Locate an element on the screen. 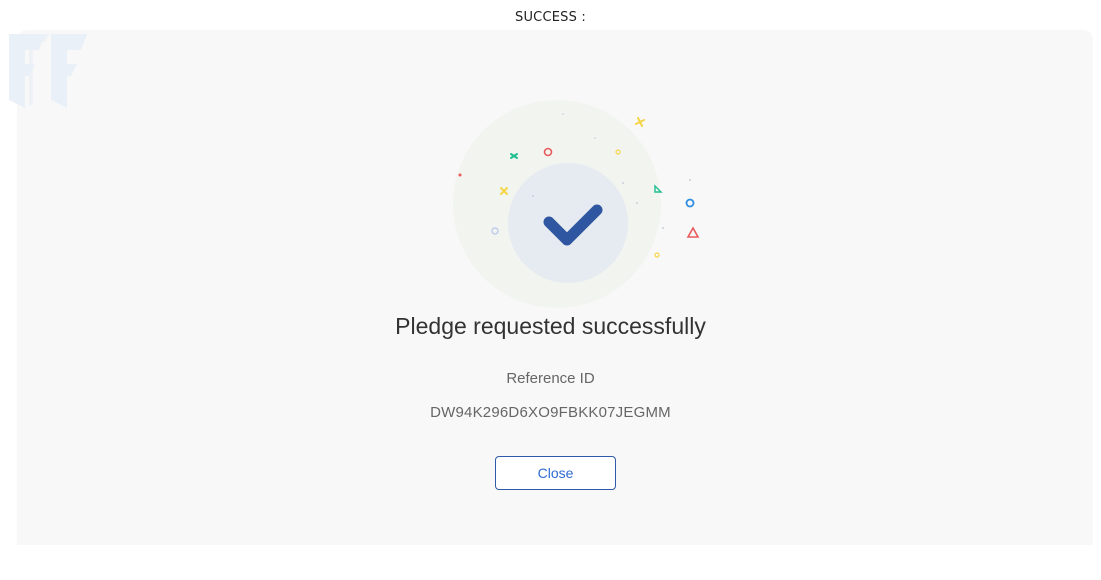 The width and height of the screenshot is (1101, 580). reference-id-label: Reference ID is located at coordinates (550, 378).